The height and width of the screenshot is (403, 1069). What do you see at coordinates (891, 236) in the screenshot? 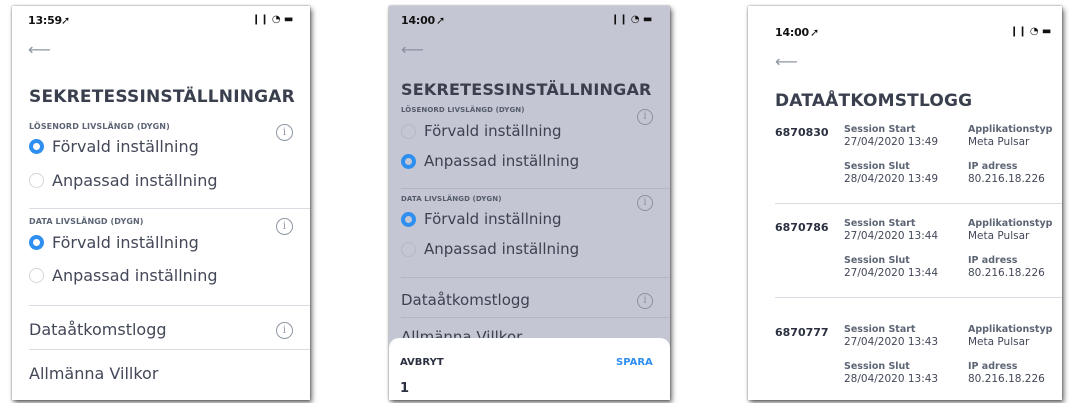
I see `session-start-value: 27/04/2020 13:44` at bounding box center [891, 236].